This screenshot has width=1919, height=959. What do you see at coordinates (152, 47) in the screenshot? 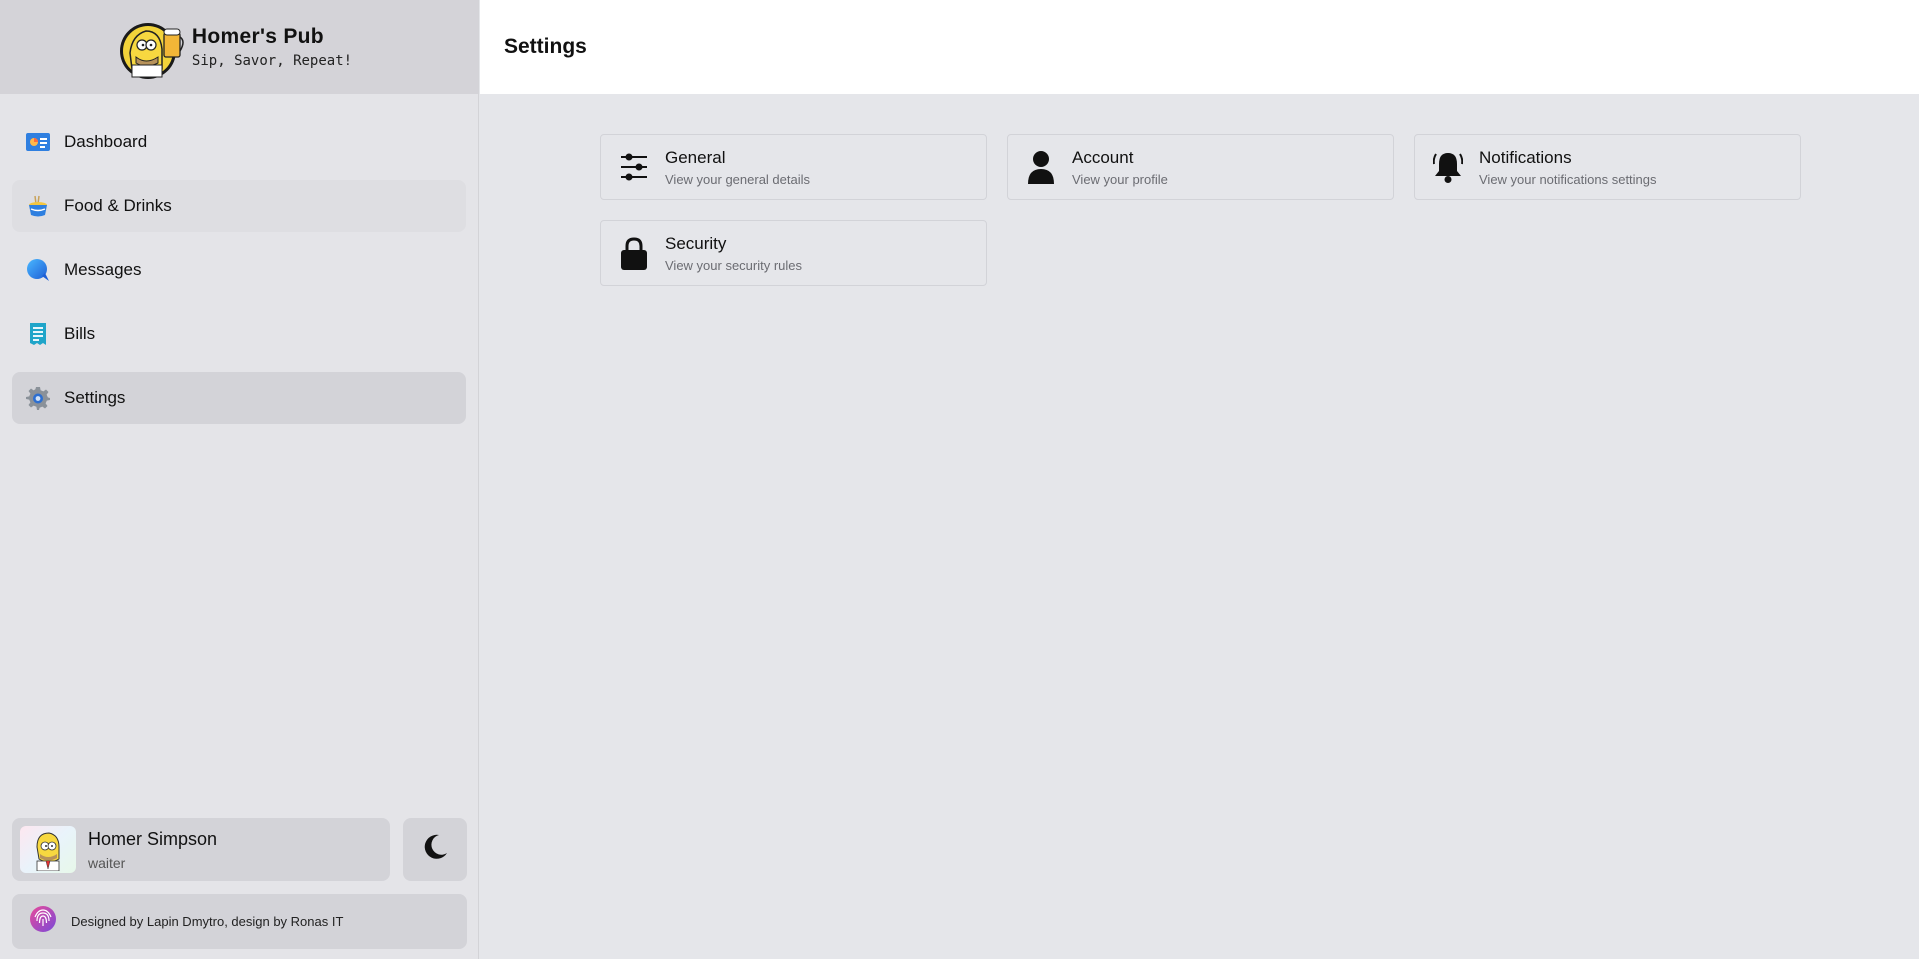
I see `homer-beer-logo-icon` at bounding box center [152, 47].